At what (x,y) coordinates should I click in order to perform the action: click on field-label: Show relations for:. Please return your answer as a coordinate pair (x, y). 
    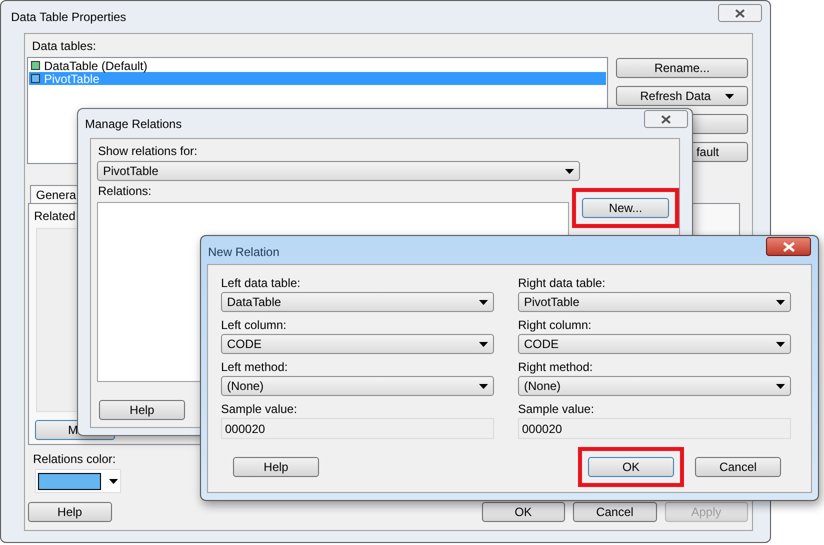
    Looking at the image, I should click on (148, 151).